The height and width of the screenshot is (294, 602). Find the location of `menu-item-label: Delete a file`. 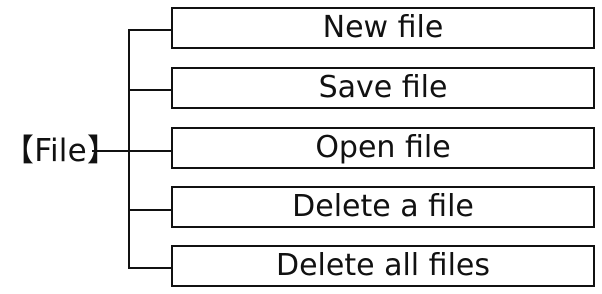

menu-item-label: Delete a file is located at coordinates (383, 206).